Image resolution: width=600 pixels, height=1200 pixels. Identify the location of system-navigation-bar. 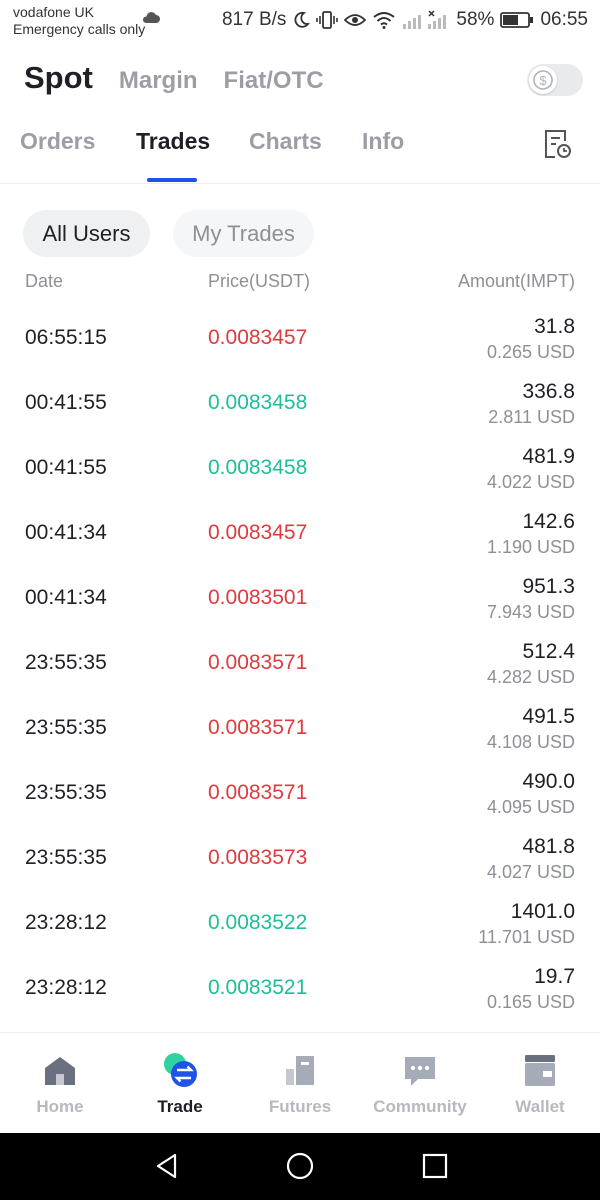
(300, 1166).